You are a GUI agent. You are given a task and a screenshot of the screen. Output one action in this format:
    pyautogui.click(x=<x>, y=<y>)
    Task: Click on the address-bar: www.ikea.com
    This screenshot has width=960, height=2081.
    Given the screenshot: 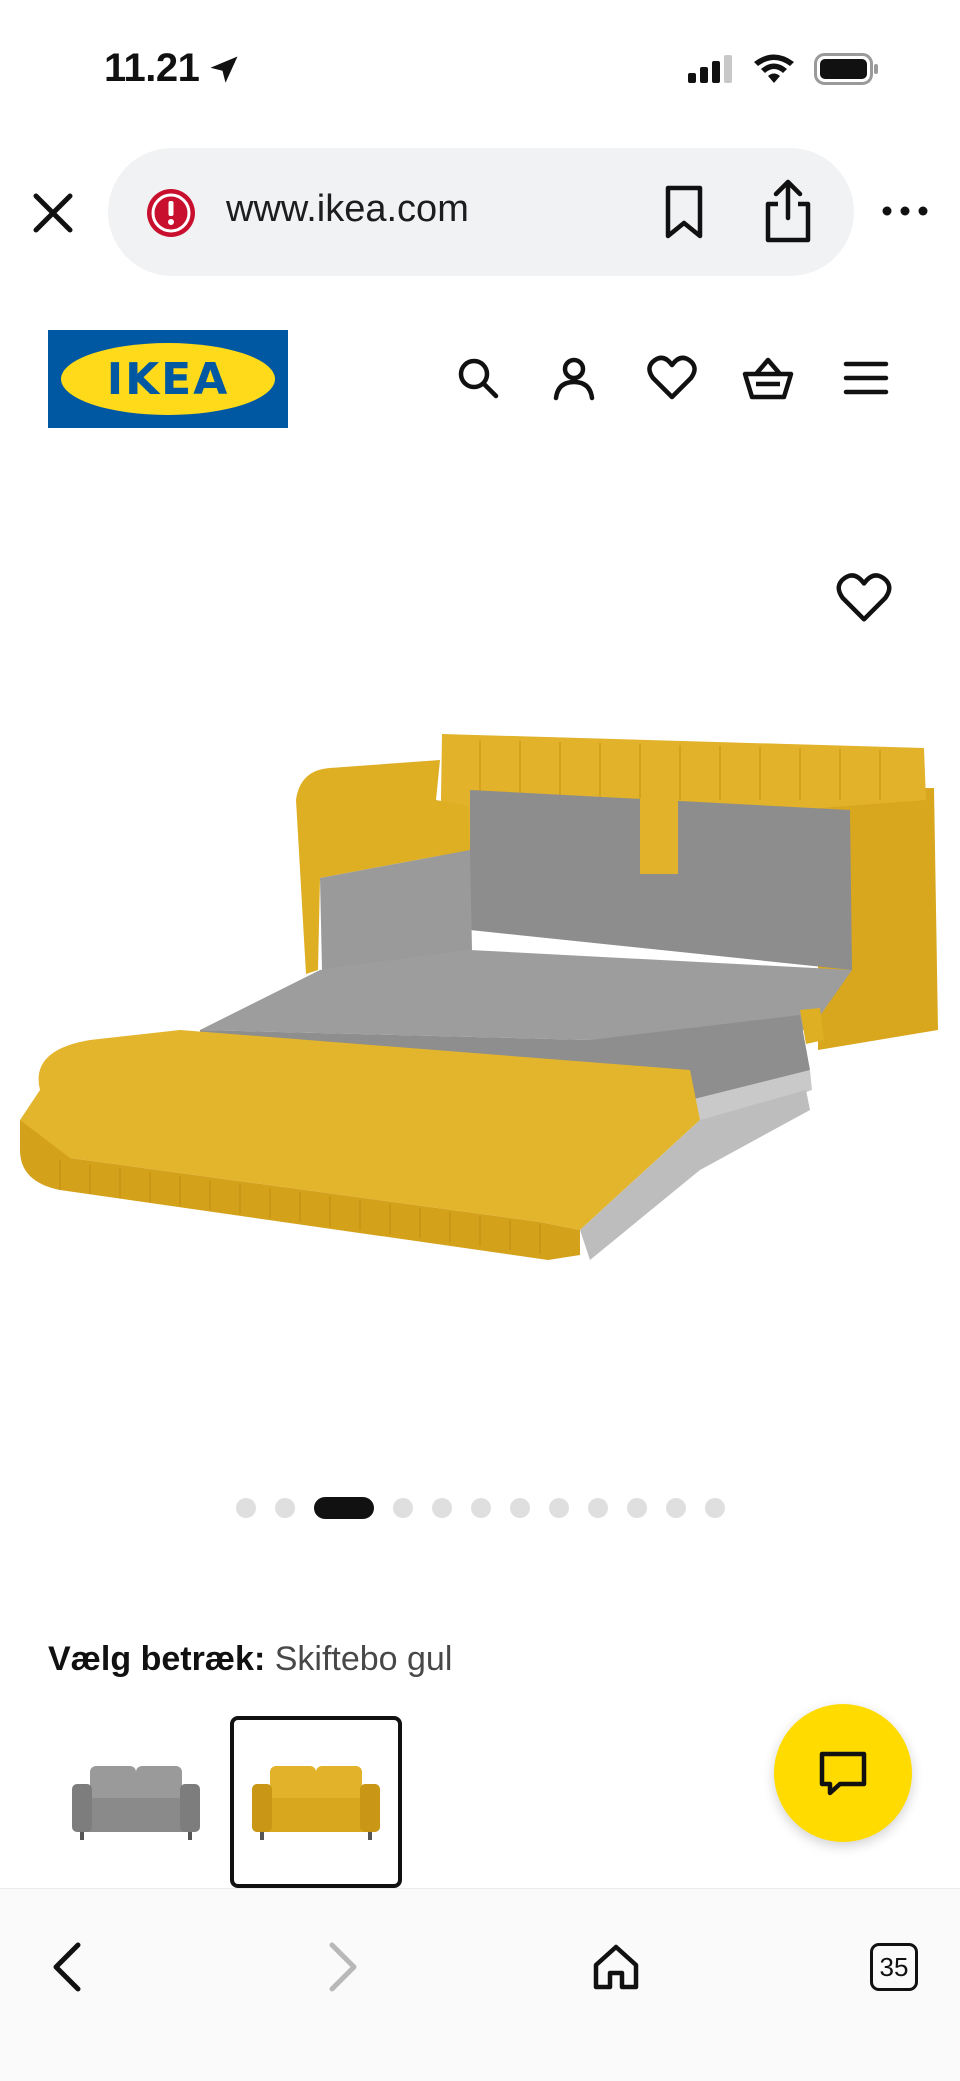 What is the action you would take?
    pyautogui.click(x=481, y=212)
    